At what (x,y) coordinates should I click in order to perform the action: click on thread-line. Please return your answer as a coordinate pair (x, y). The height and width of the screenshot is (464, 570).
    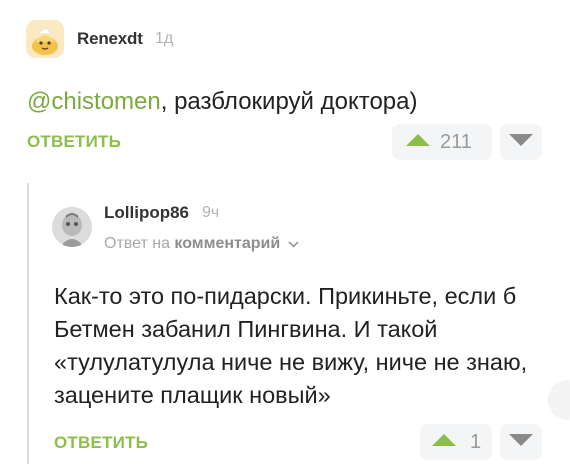
    Looking at the image, I should click on (28, 323).